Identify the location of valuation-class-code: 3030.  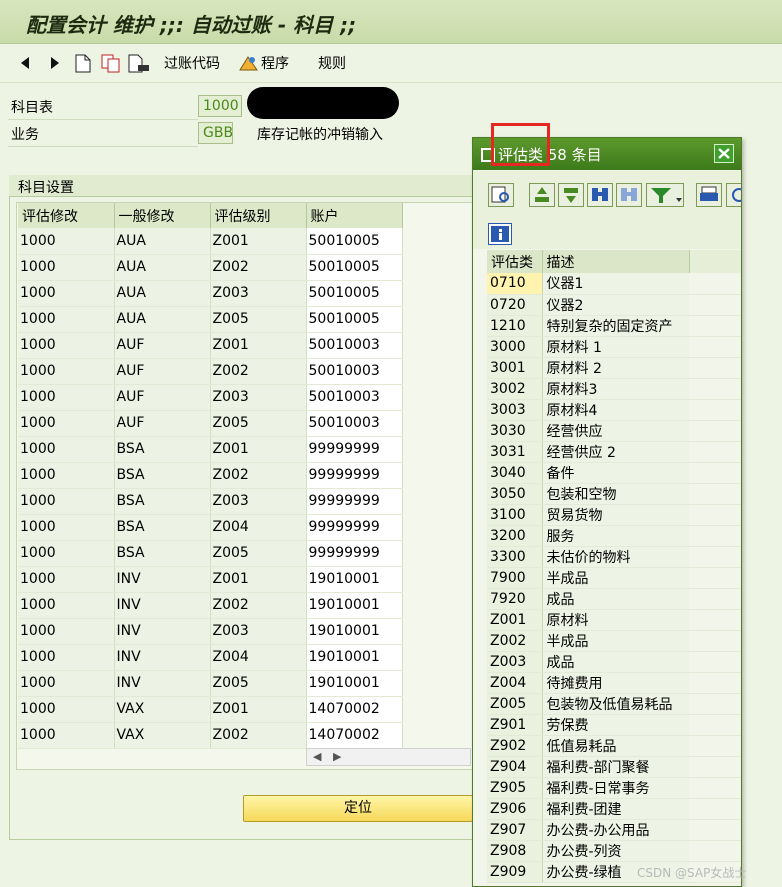
(515, 431).